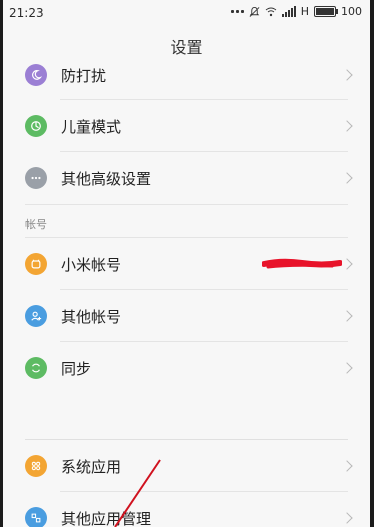 This screenshot has width=374, height=527. Describe the element at coordinates (91, 466) in the screenshot. I see `setting-label: 系统应用` at that location.